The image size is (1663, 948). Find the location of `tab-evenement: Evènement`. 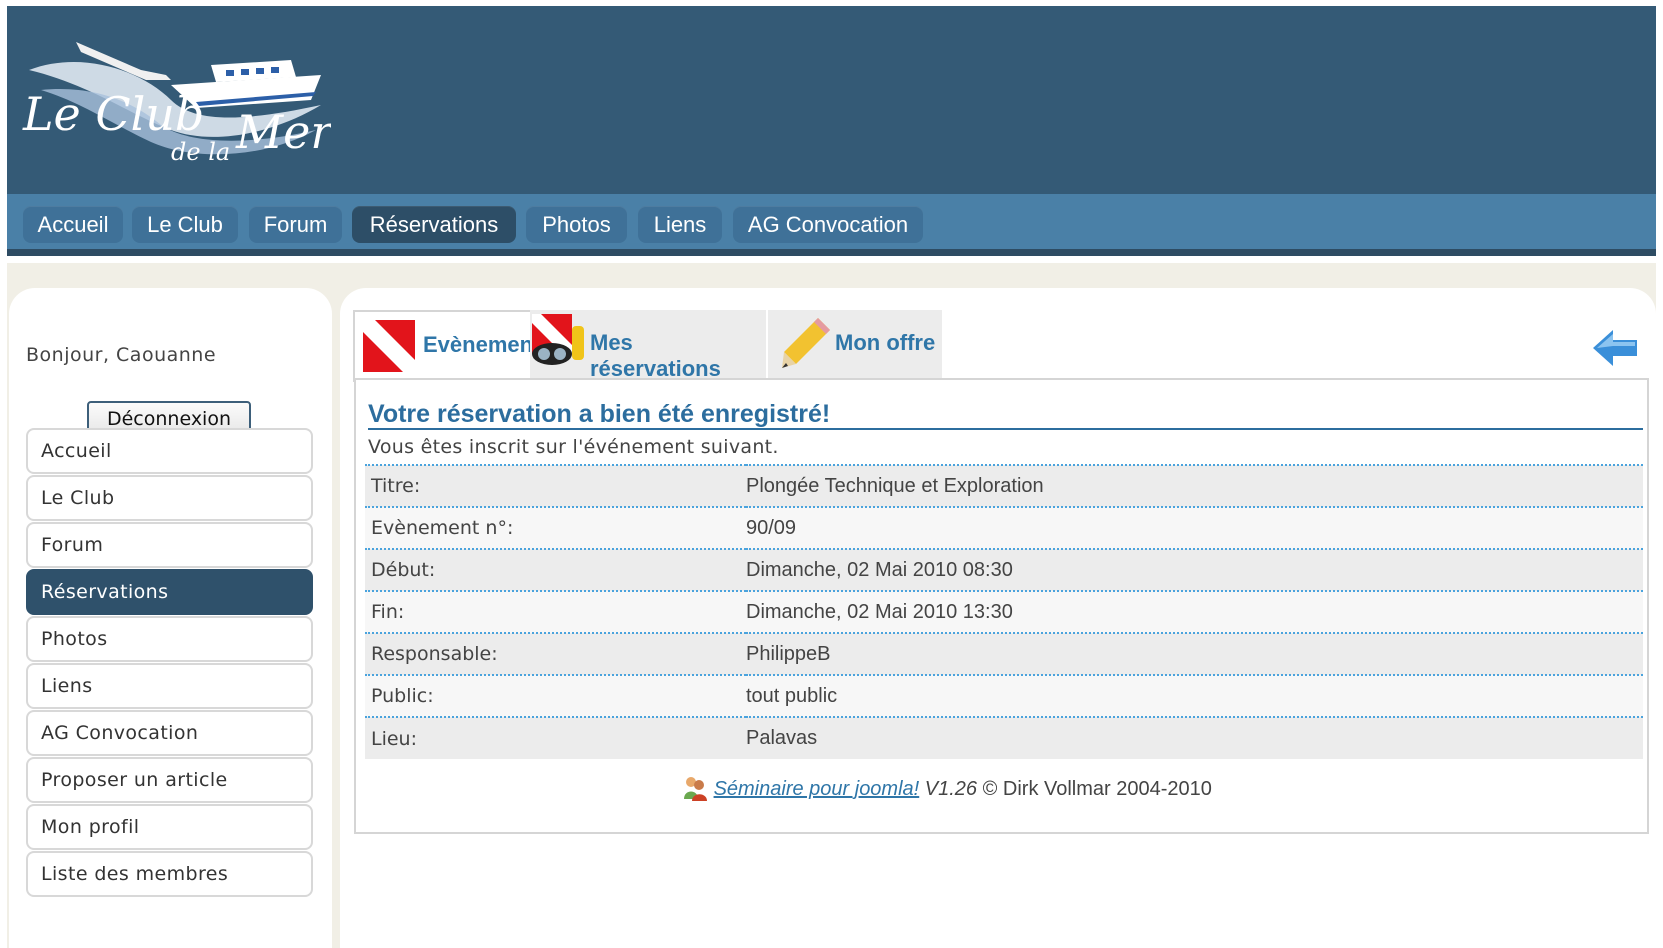

tab-evenement: Evènement is located at coordinates (448, 346).